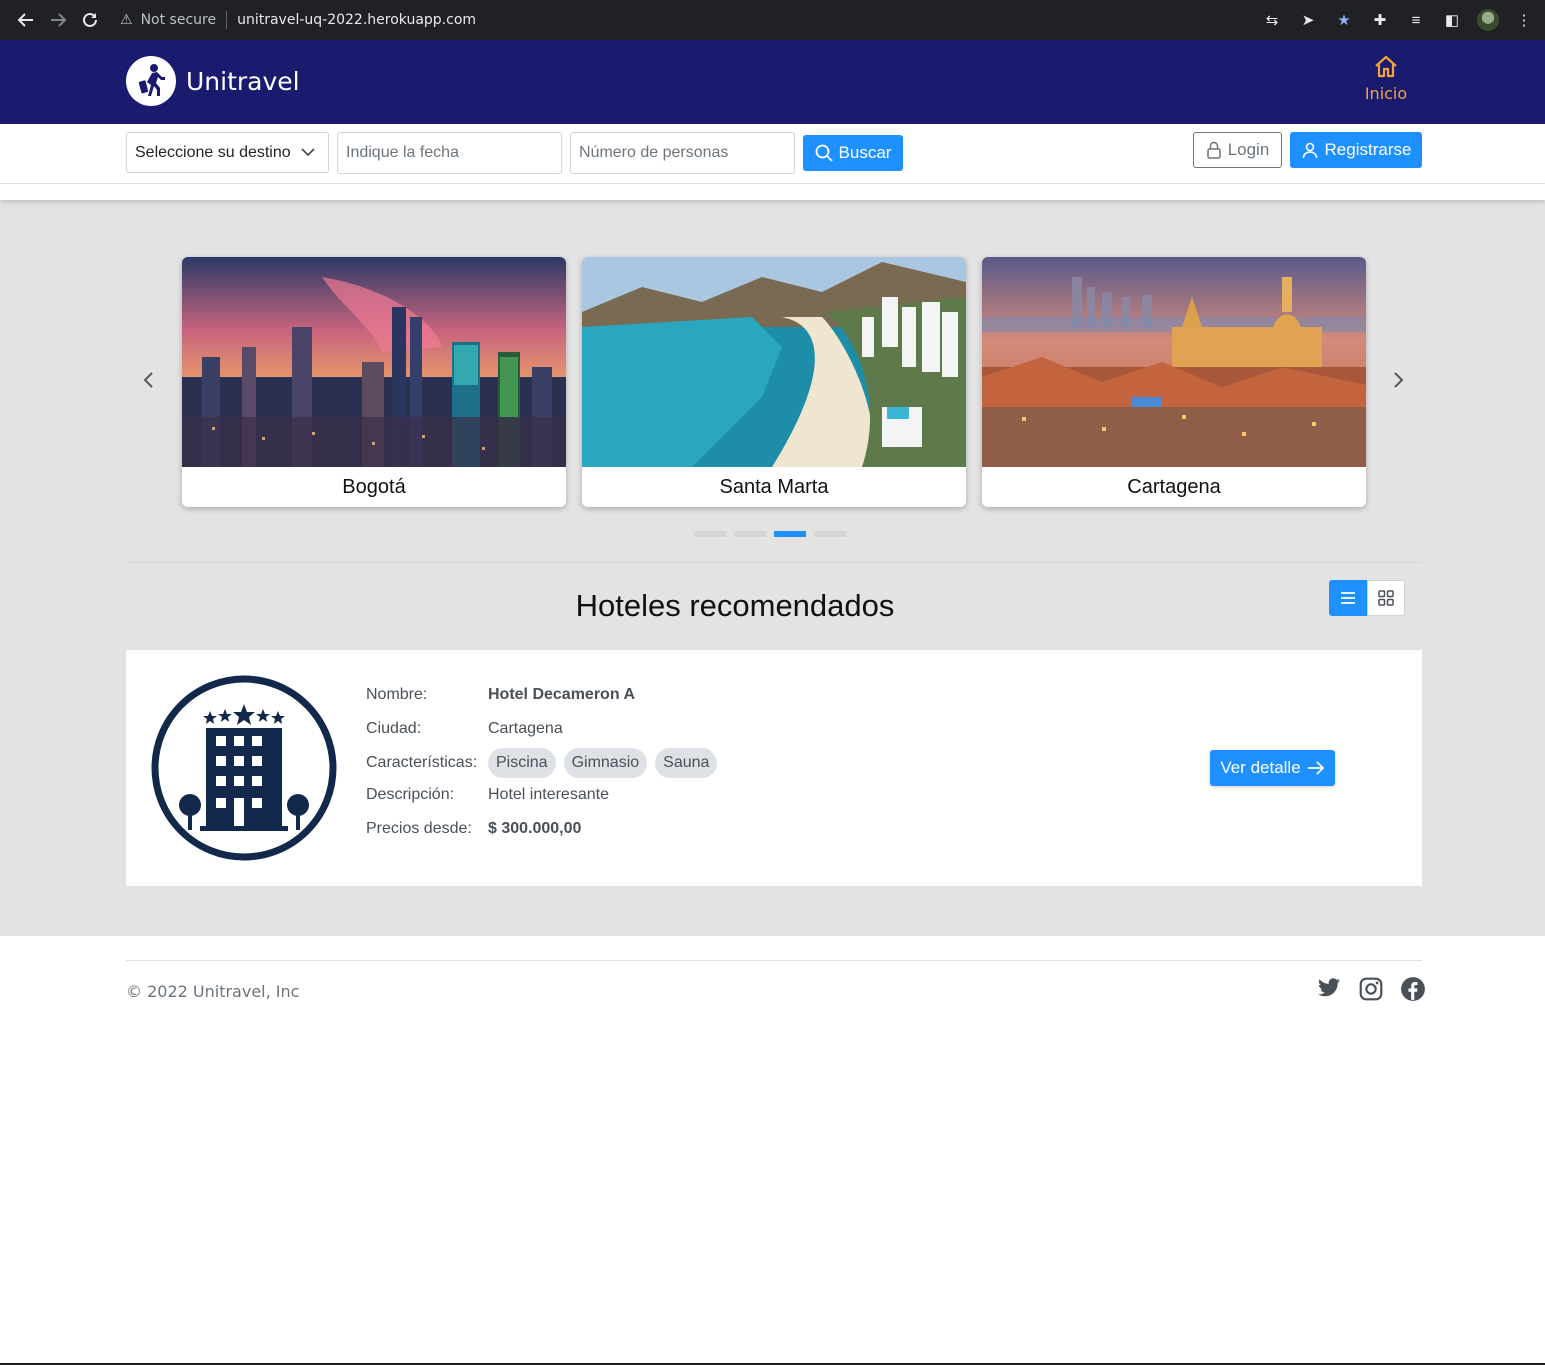 This screenshot has width=1545, height=1365. Describe the element at coordinates (1272, 20) in the screenshot. I see `translate-icon: ⇆` at that location.